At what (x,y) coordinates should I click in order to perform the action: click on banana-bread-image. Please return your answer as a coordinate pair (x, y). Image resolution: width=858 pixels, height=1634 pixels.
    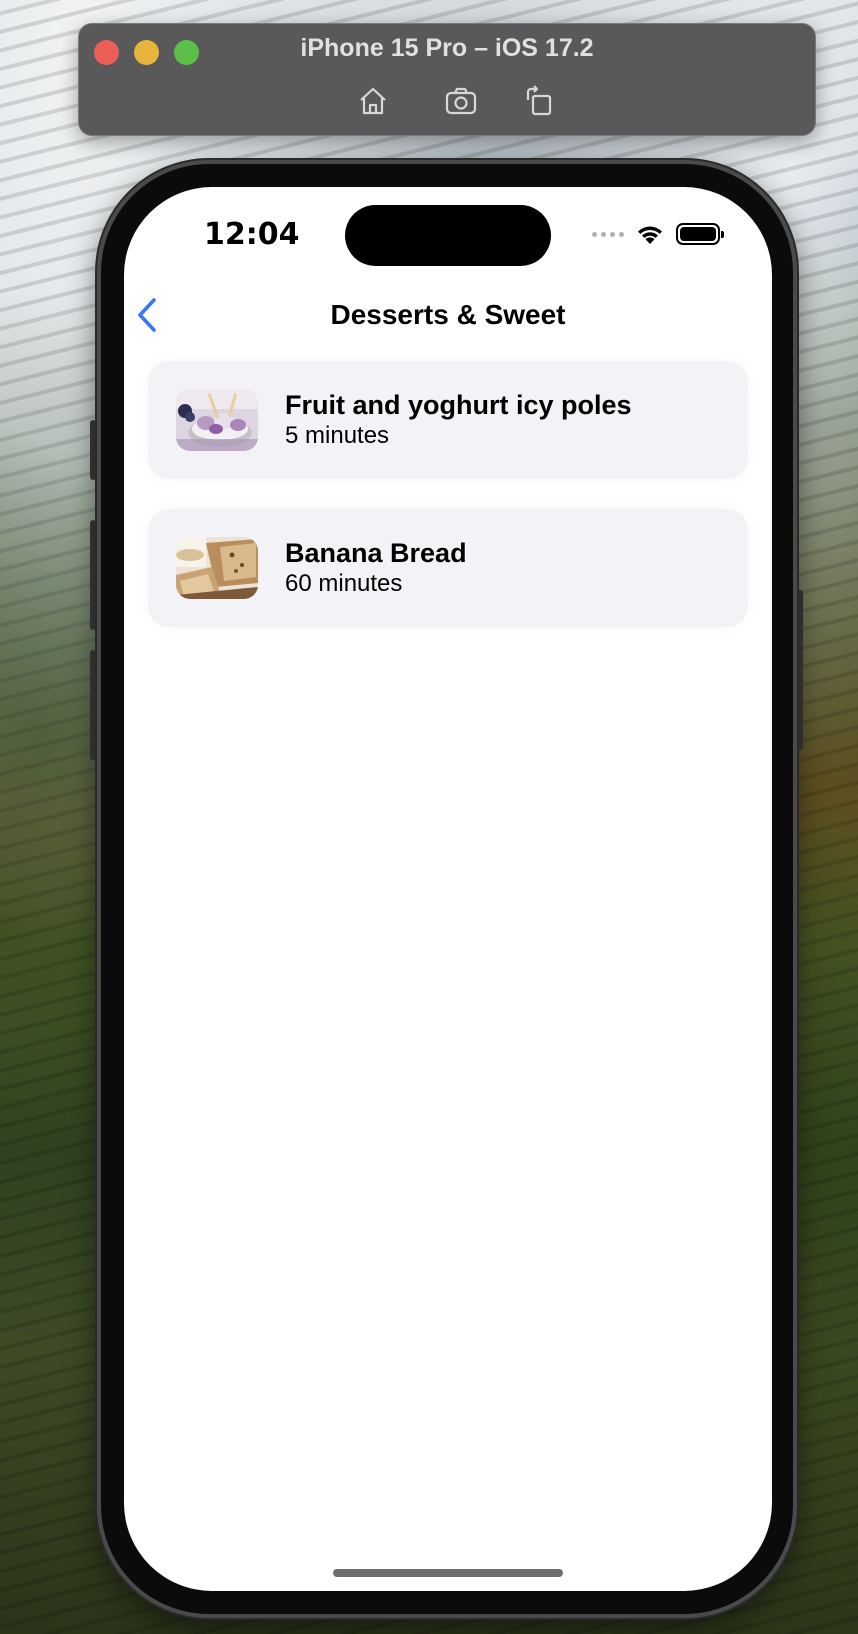
    Looking at the image, I should click on (217, 568).